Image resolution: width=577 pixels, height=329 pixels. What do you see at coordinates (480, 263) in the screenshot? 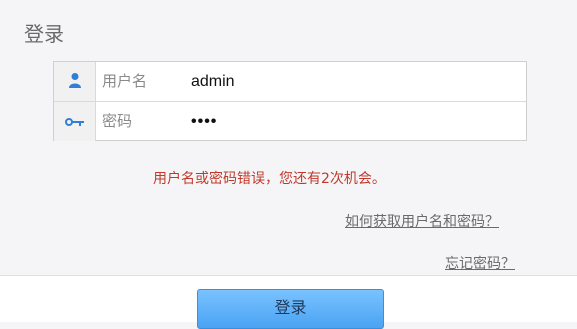
I see `forgot-password-link: 忘记密码？` at bounding box center [480, 263].